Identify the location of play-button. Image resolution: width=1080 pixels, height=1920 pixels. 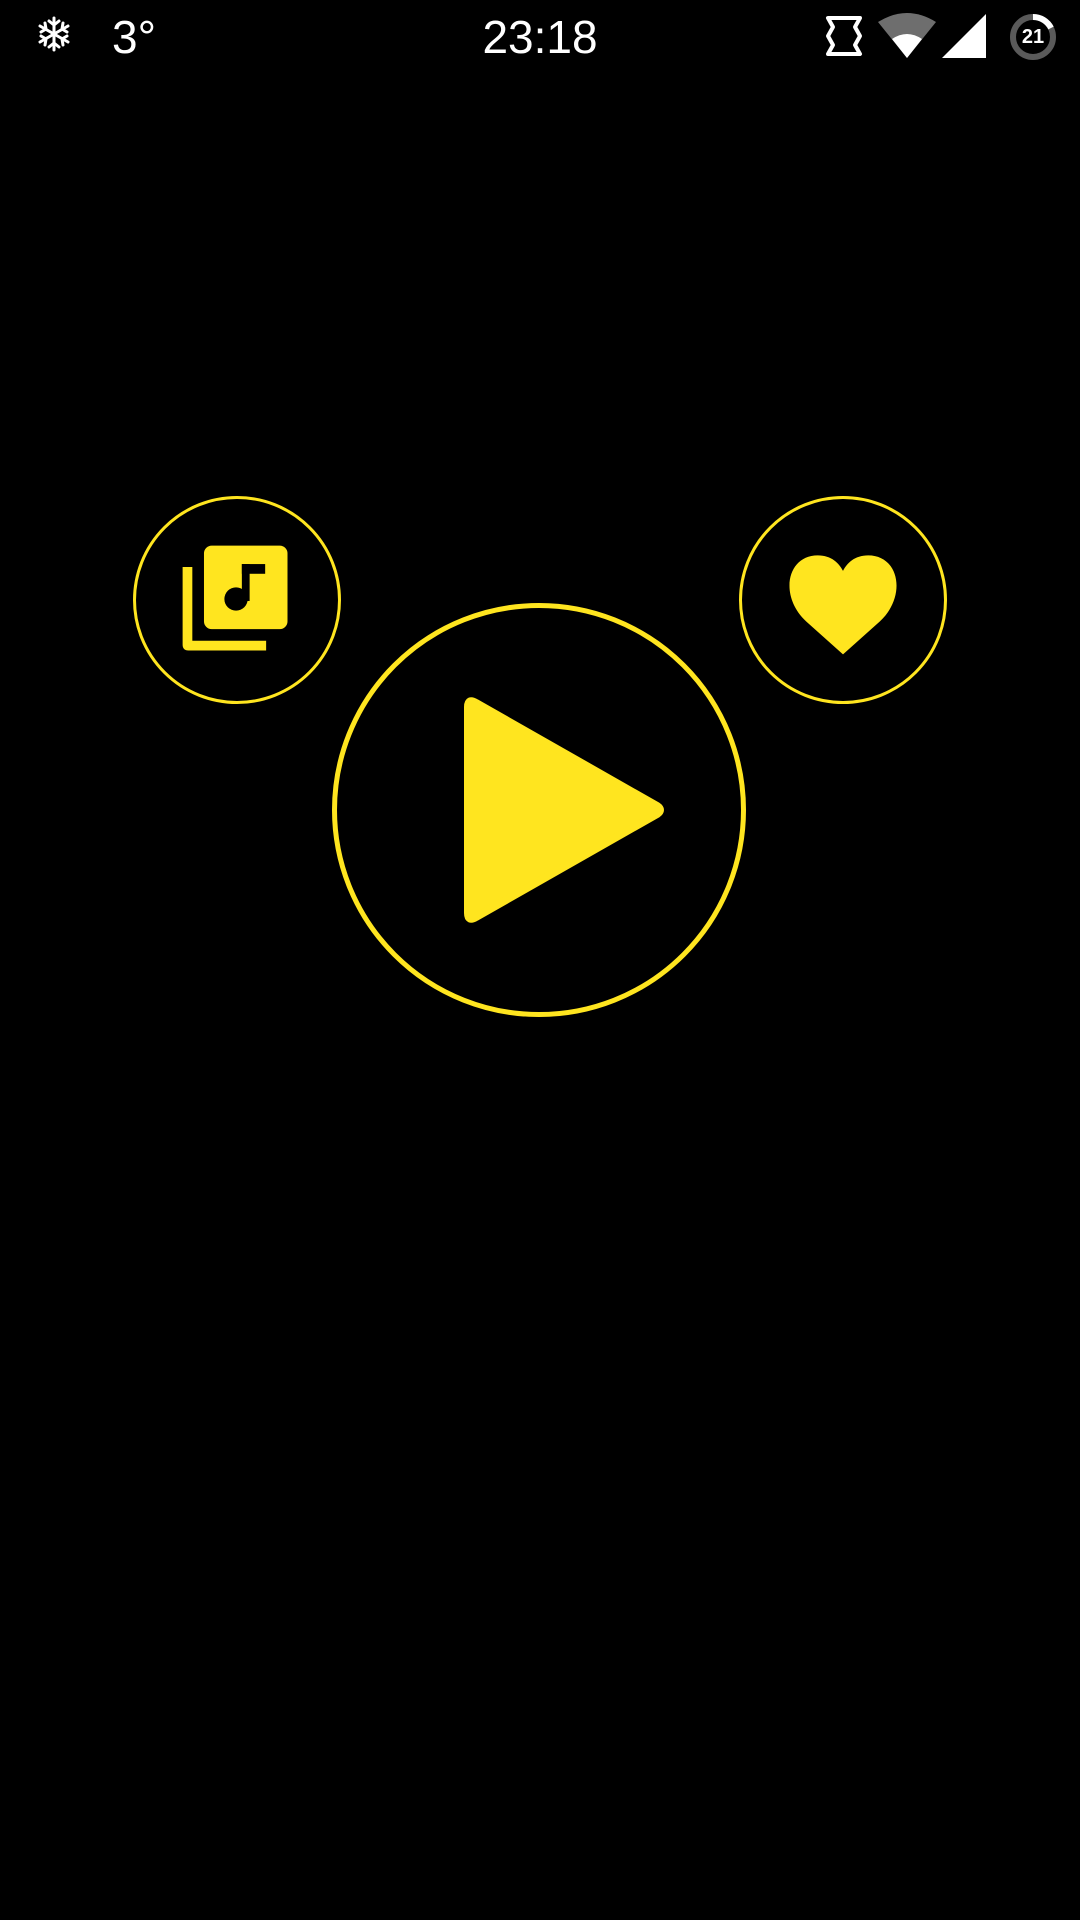
(539, 810).